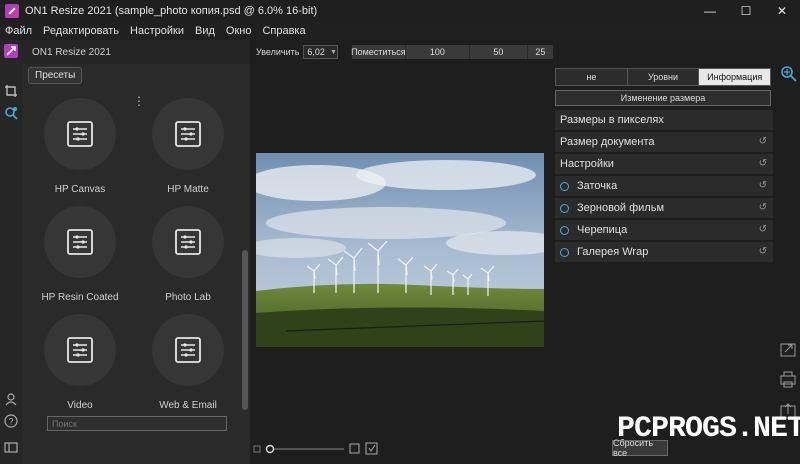  I want to click on panel-toggle-icon, so click(11, 447).